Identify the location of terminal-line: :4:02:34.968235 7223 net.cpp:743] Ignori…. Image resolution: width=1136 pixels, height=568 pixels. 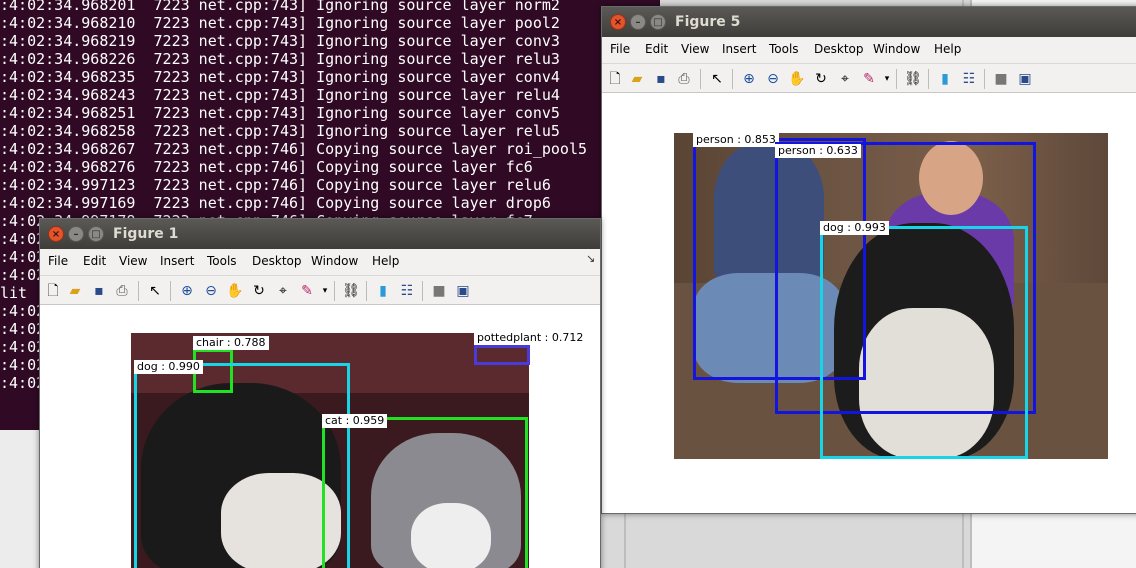
(280, 77).